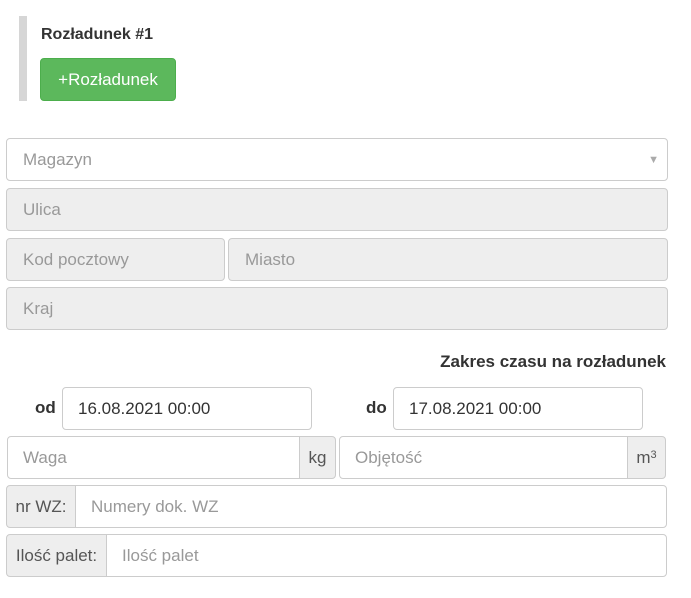 The width and height of the screenshot is (691, 598). What do you see at coordinates (57, 159) in the screenshot?
I see `warehouse-select-placeholder: Magazyn` at bounding box center [57, 159].